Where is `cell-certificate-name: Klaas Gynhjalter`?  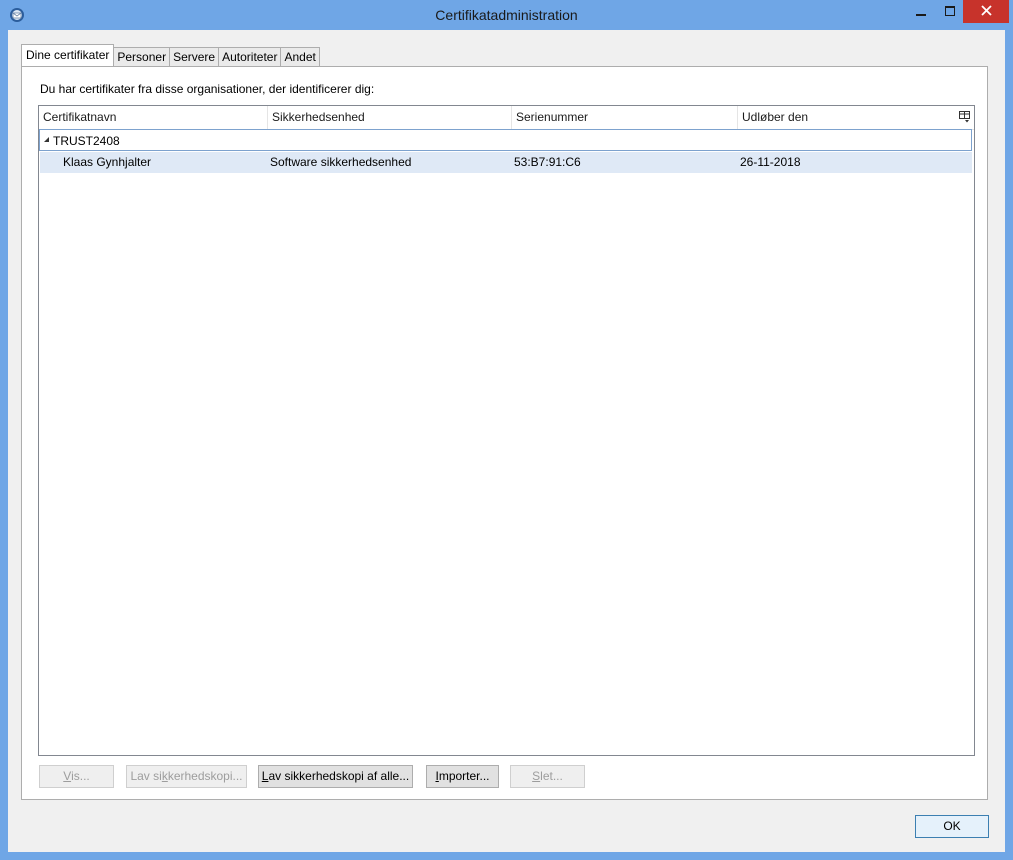
cell-certificate-name: Klaas Gynhjalter is located at coordinates (107, 162).